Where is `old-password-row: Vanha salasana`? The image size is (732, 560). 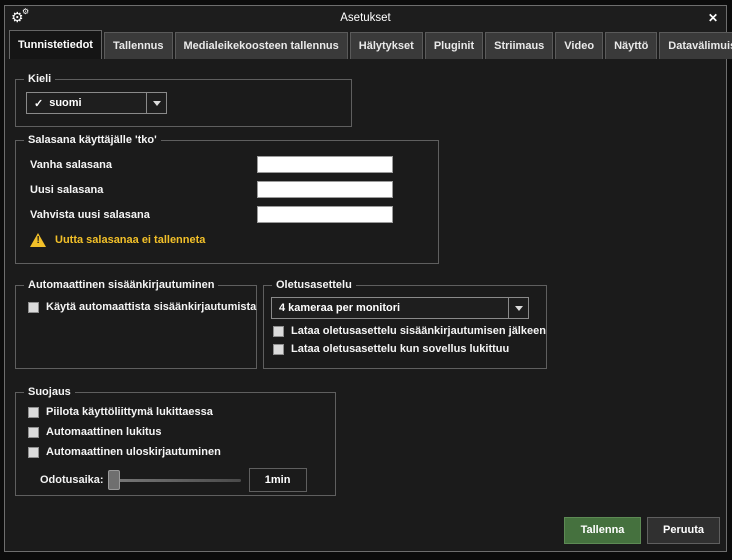 old-password-row: Vanha salasana is located at coordinates (227, 164).